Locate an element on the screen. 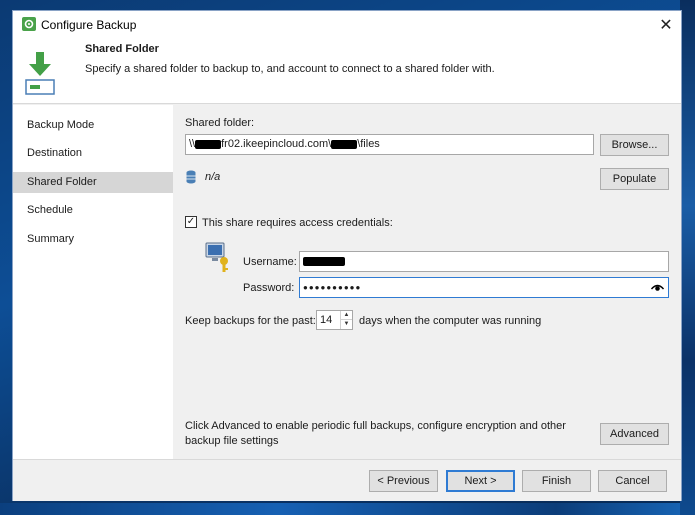 This screenshot has width=695, height=515. password-input: ●●●●●●●●●● is located at coordinates (484, 287).